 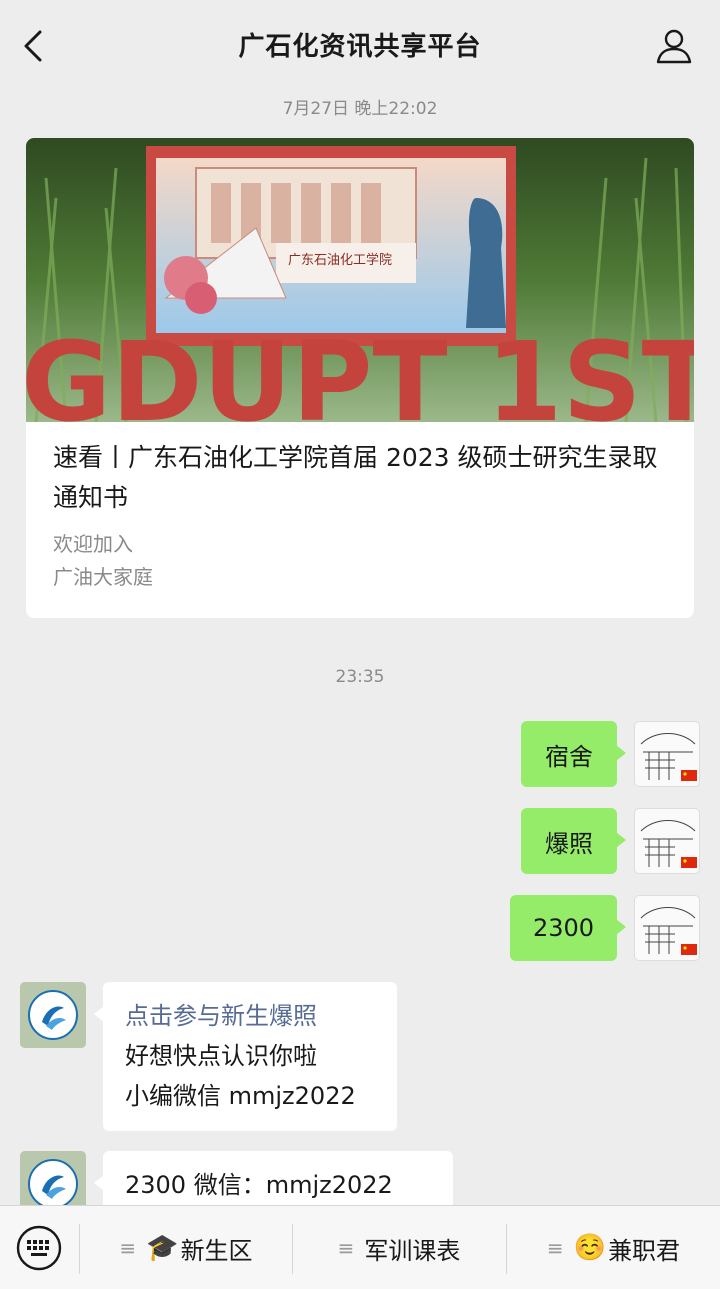 I want to click on message-text: 宿舍, so click(x=569, y=756).